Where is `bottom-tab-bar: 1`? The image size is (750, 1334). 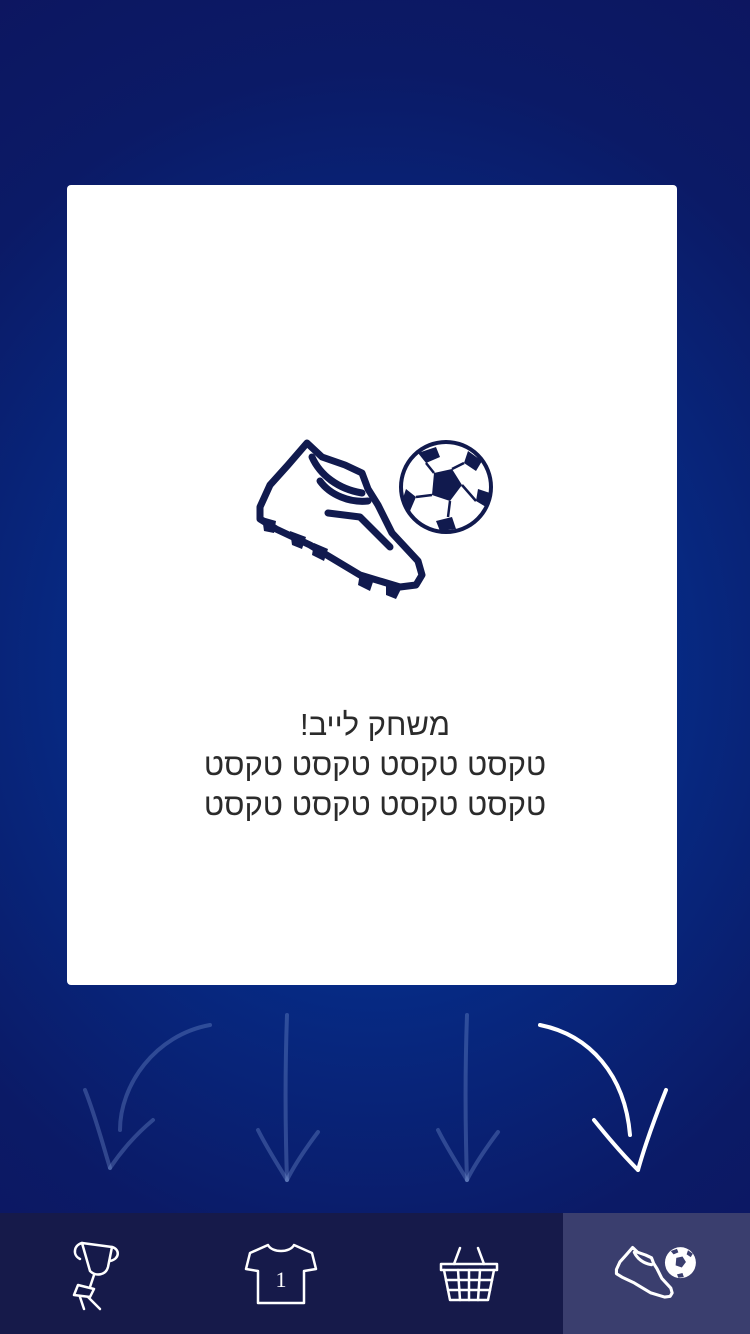
bottom-tab-bar: 1 is located at coordinates (375, 1273).